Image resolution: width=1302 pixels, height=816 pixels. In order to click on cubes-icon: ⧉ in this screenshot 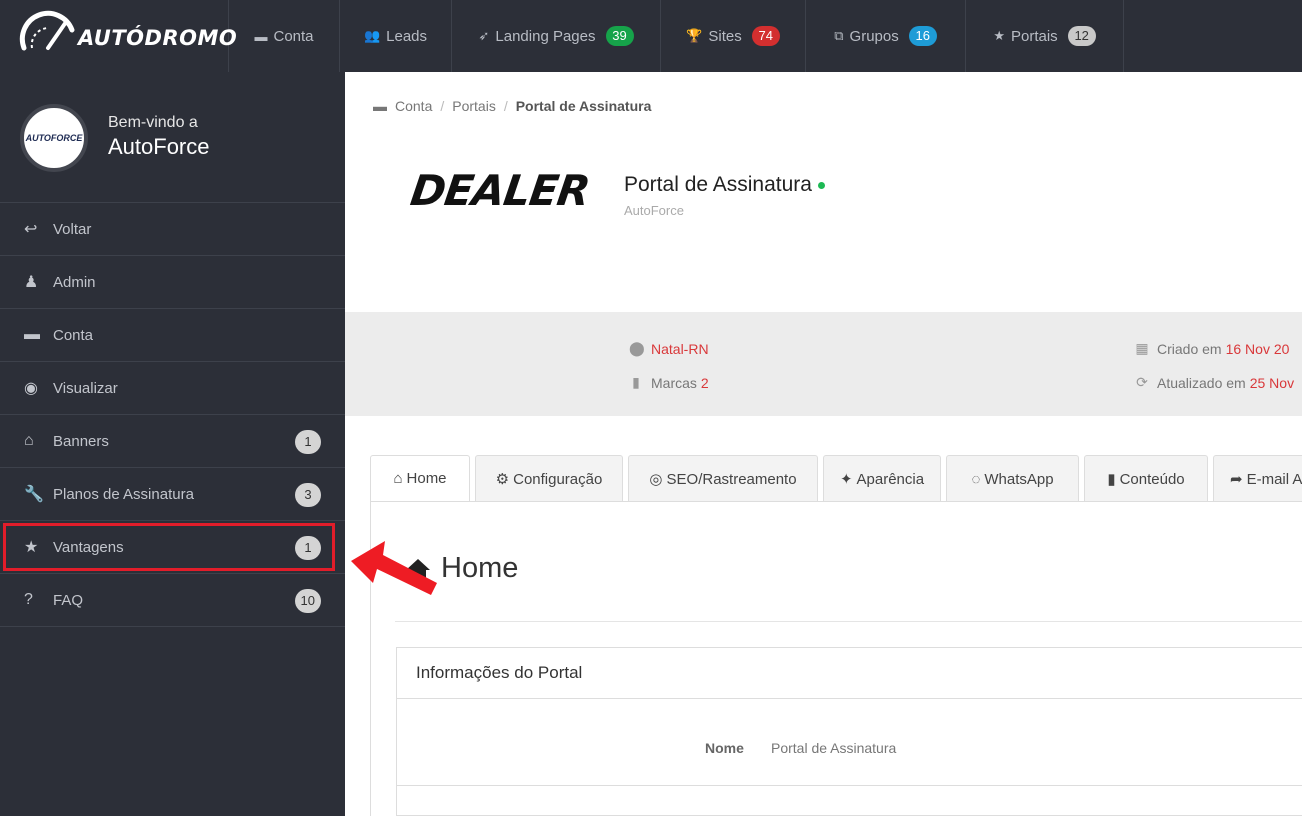, I will do `click(839, 35)`.